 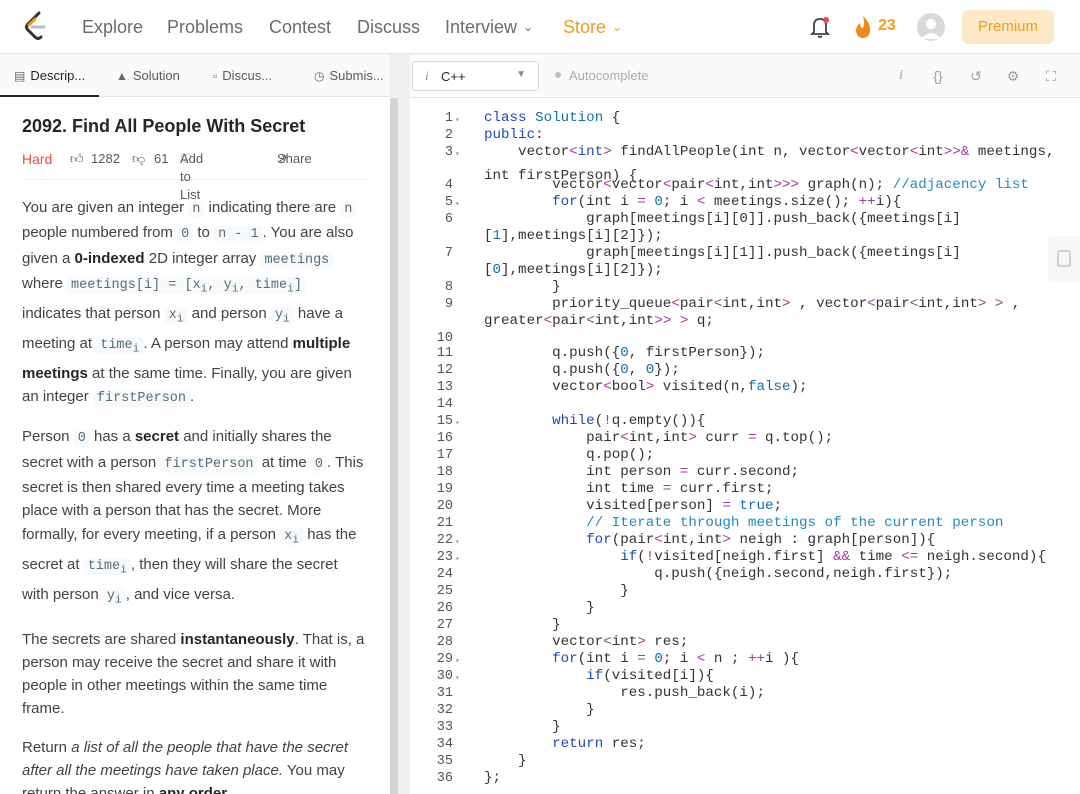 What do you see at coordinates (105, 207) in the screenshot?
I see `text: You are given an integer` at bounding box center [105, 207].